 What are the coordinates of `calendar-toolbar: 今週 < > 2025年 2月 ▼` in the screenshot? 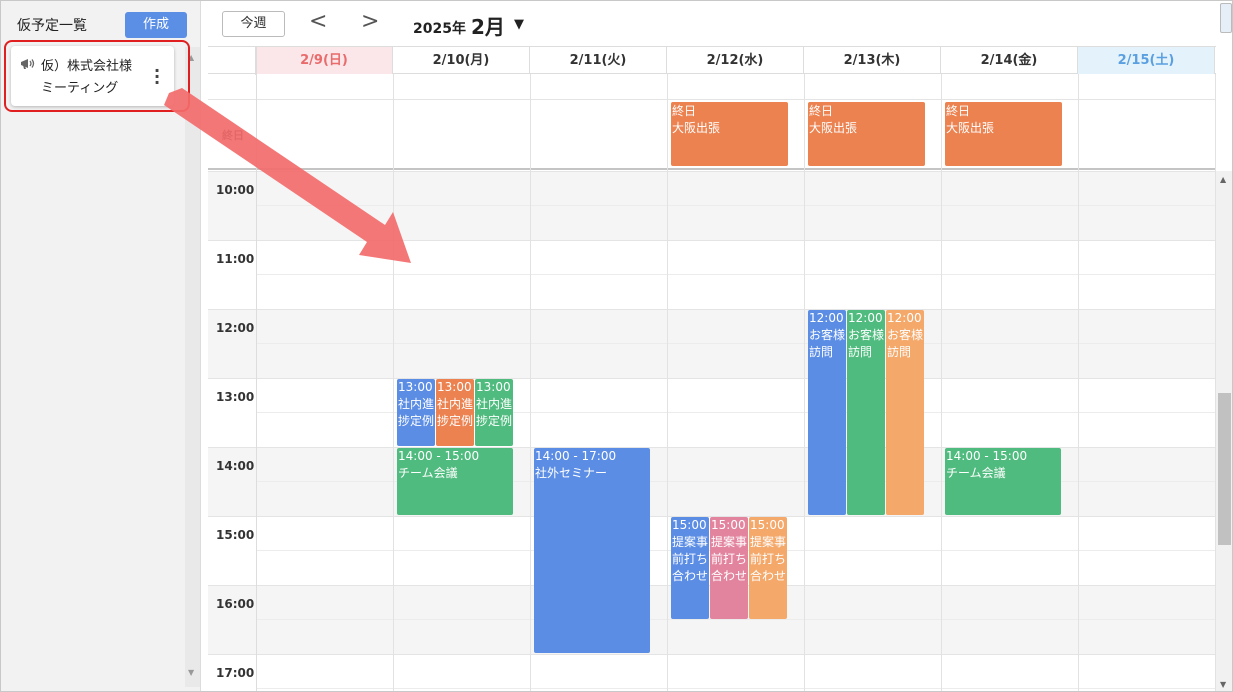 It's located at (716, 24).